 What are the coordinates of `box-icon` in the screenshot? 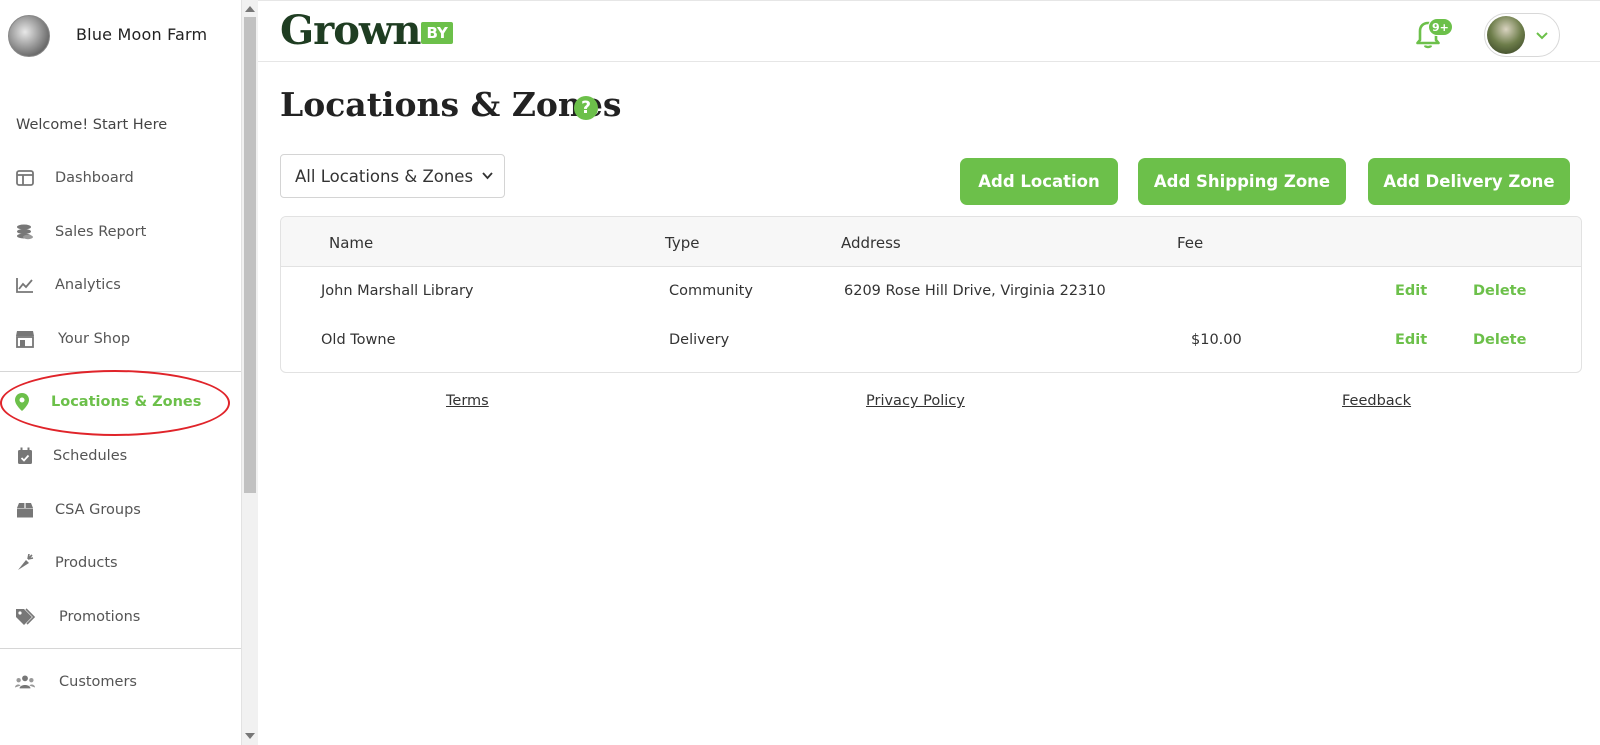 It's located at (25, 510).